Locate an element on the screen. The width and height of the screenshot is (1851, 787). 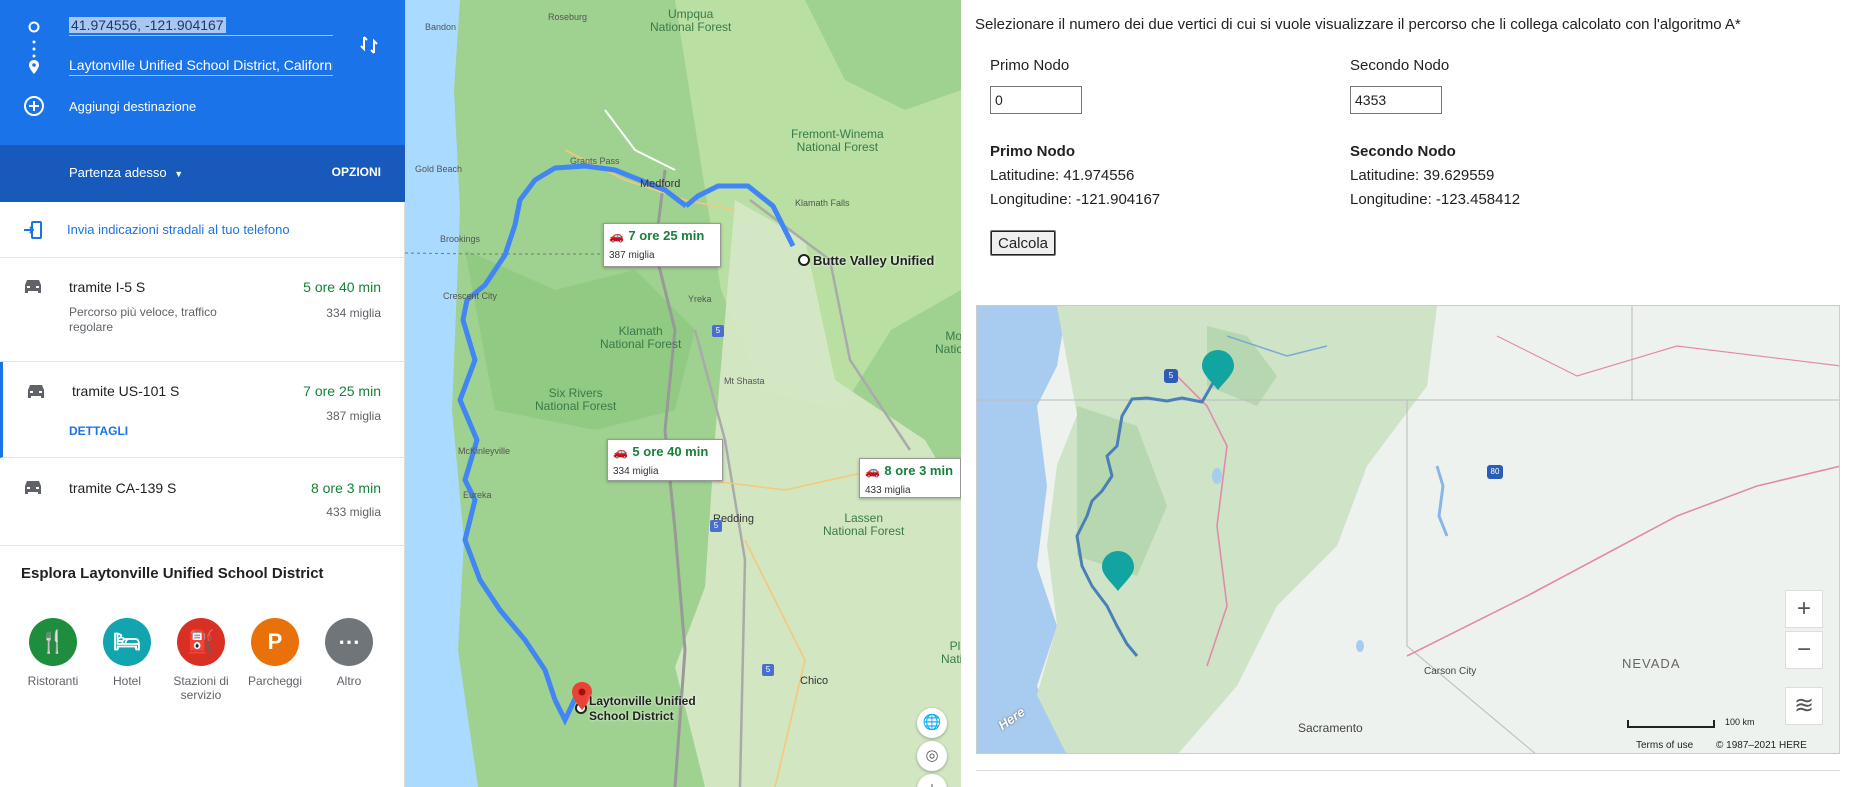
map-label: Mt Shasta is located at coordinates (744, 381).